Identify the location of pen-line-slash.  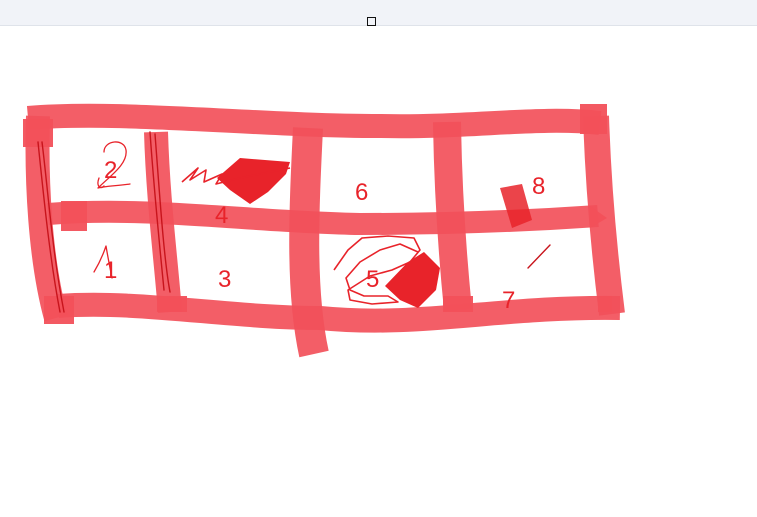
(539, 256).